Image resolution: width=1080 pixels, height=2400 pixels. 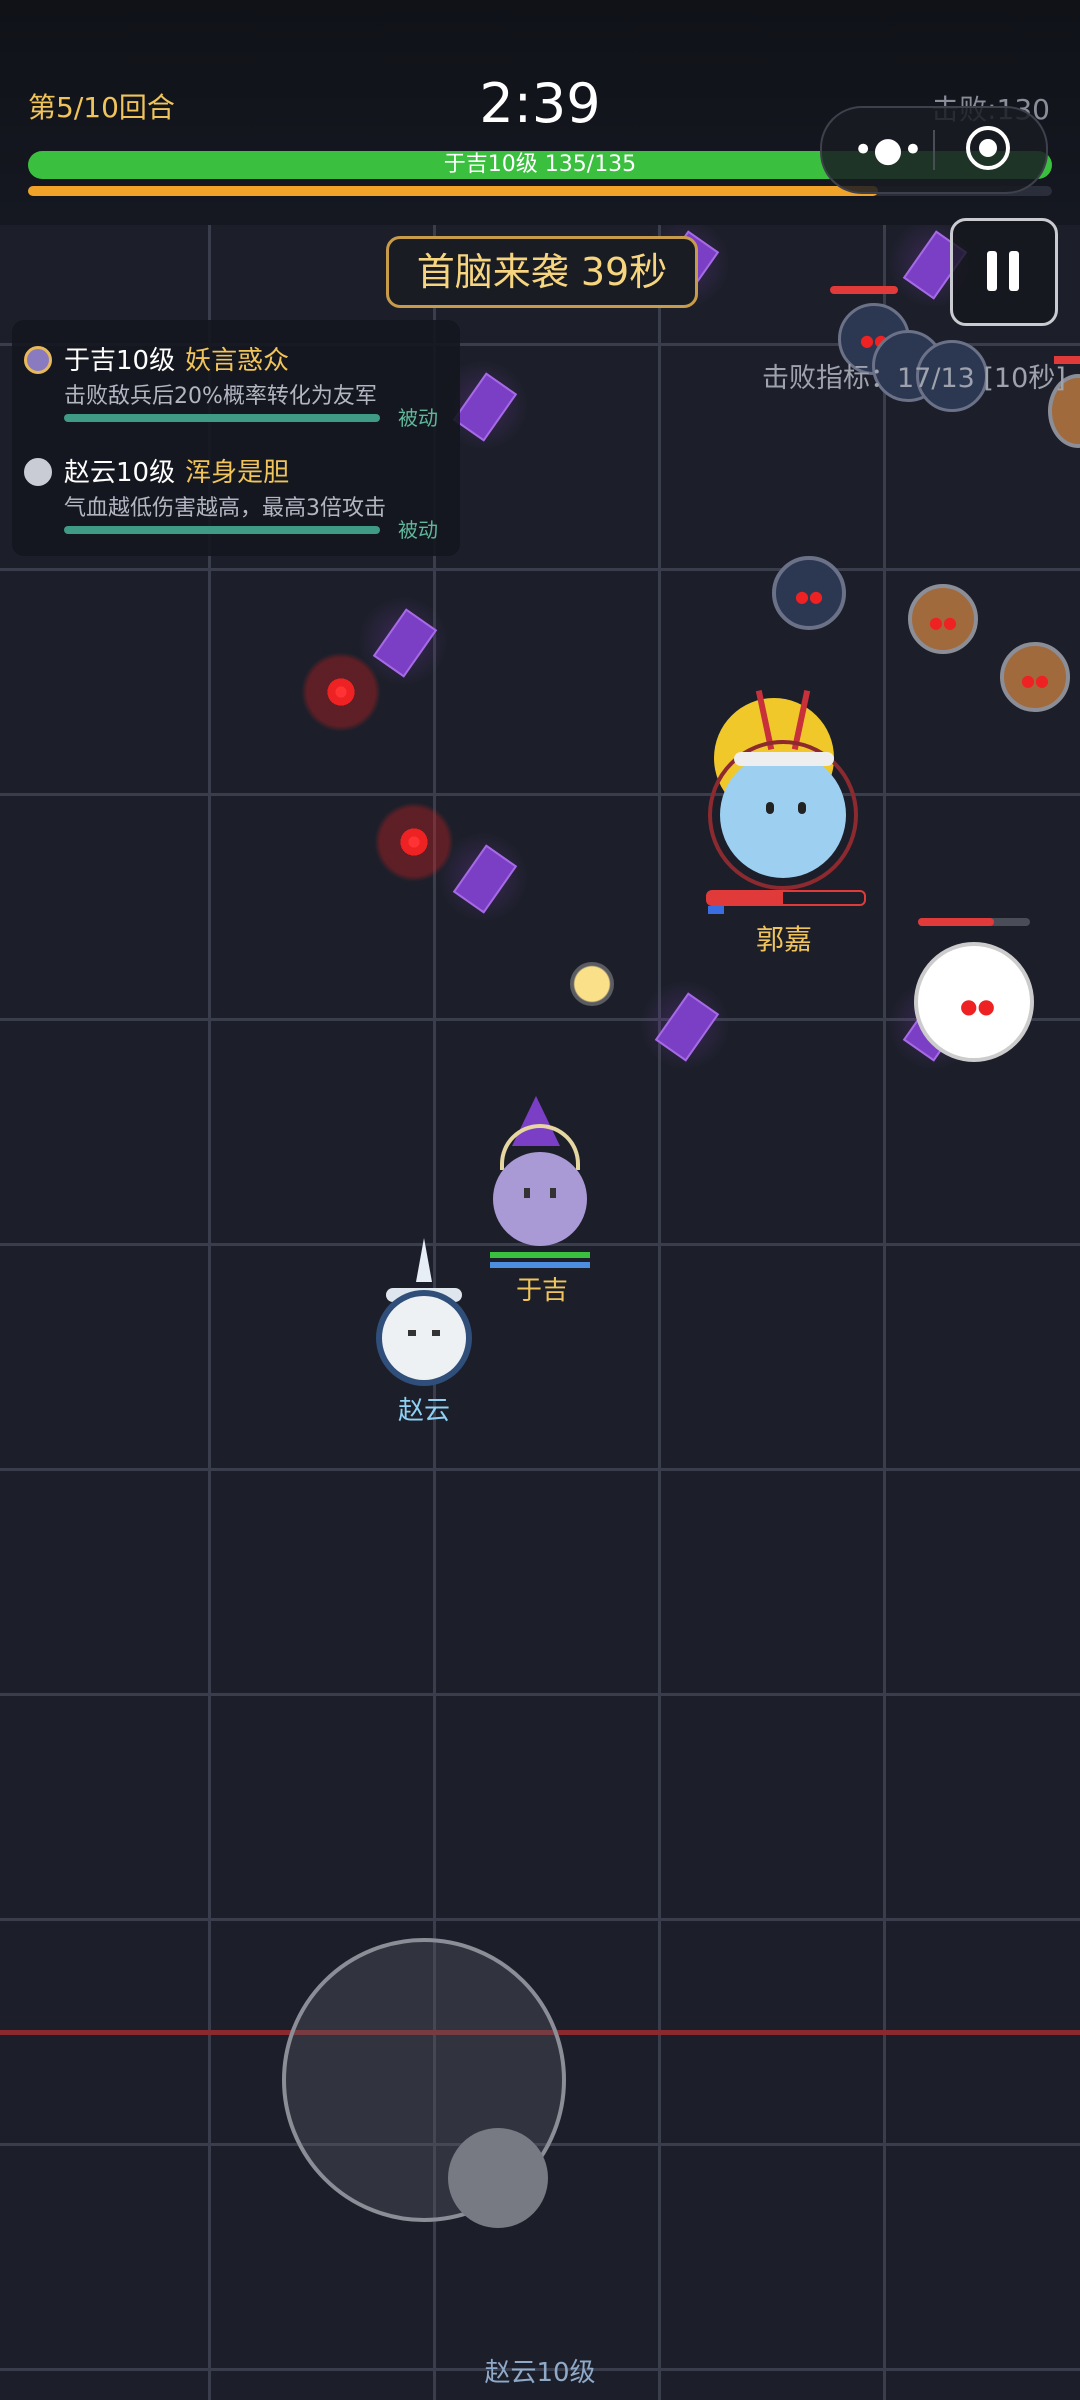 What do you see at coordinates (988, 148) in the screenshot?
I see `target-icon` at bounding box center [988, 148].